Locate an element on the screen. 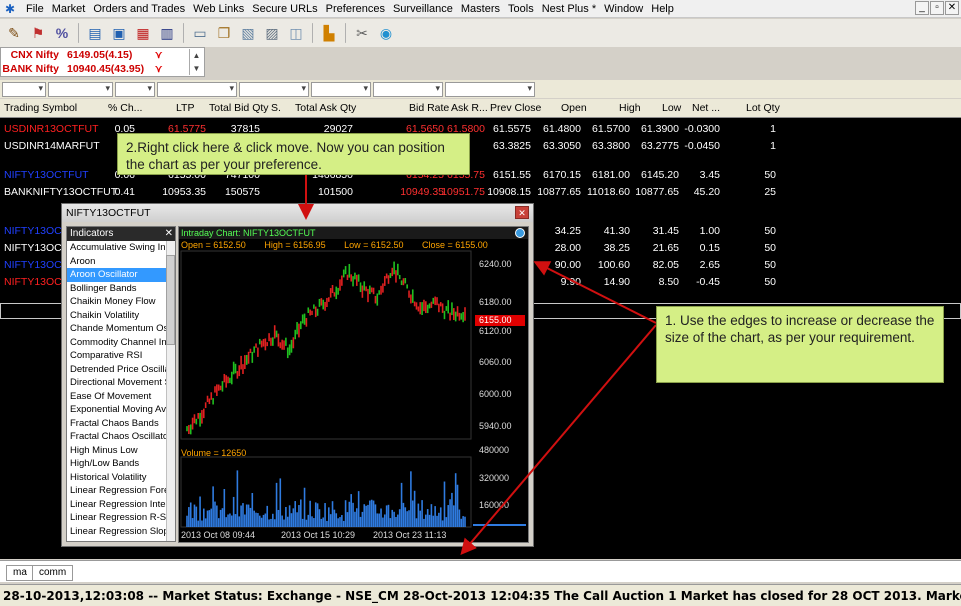 The width and height of the screenshot is (961, 606). arrow-to-bottom-edge is located at coordinates (558, 440).